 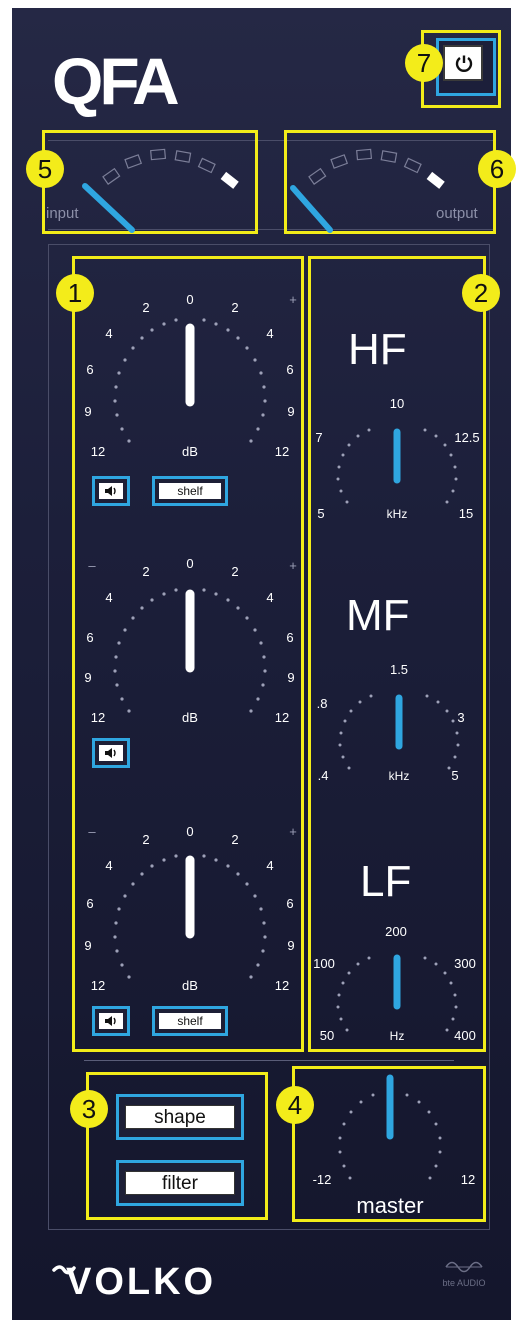 I want to click on hf-shelf-label: shelf, so click(x=190, y=491).